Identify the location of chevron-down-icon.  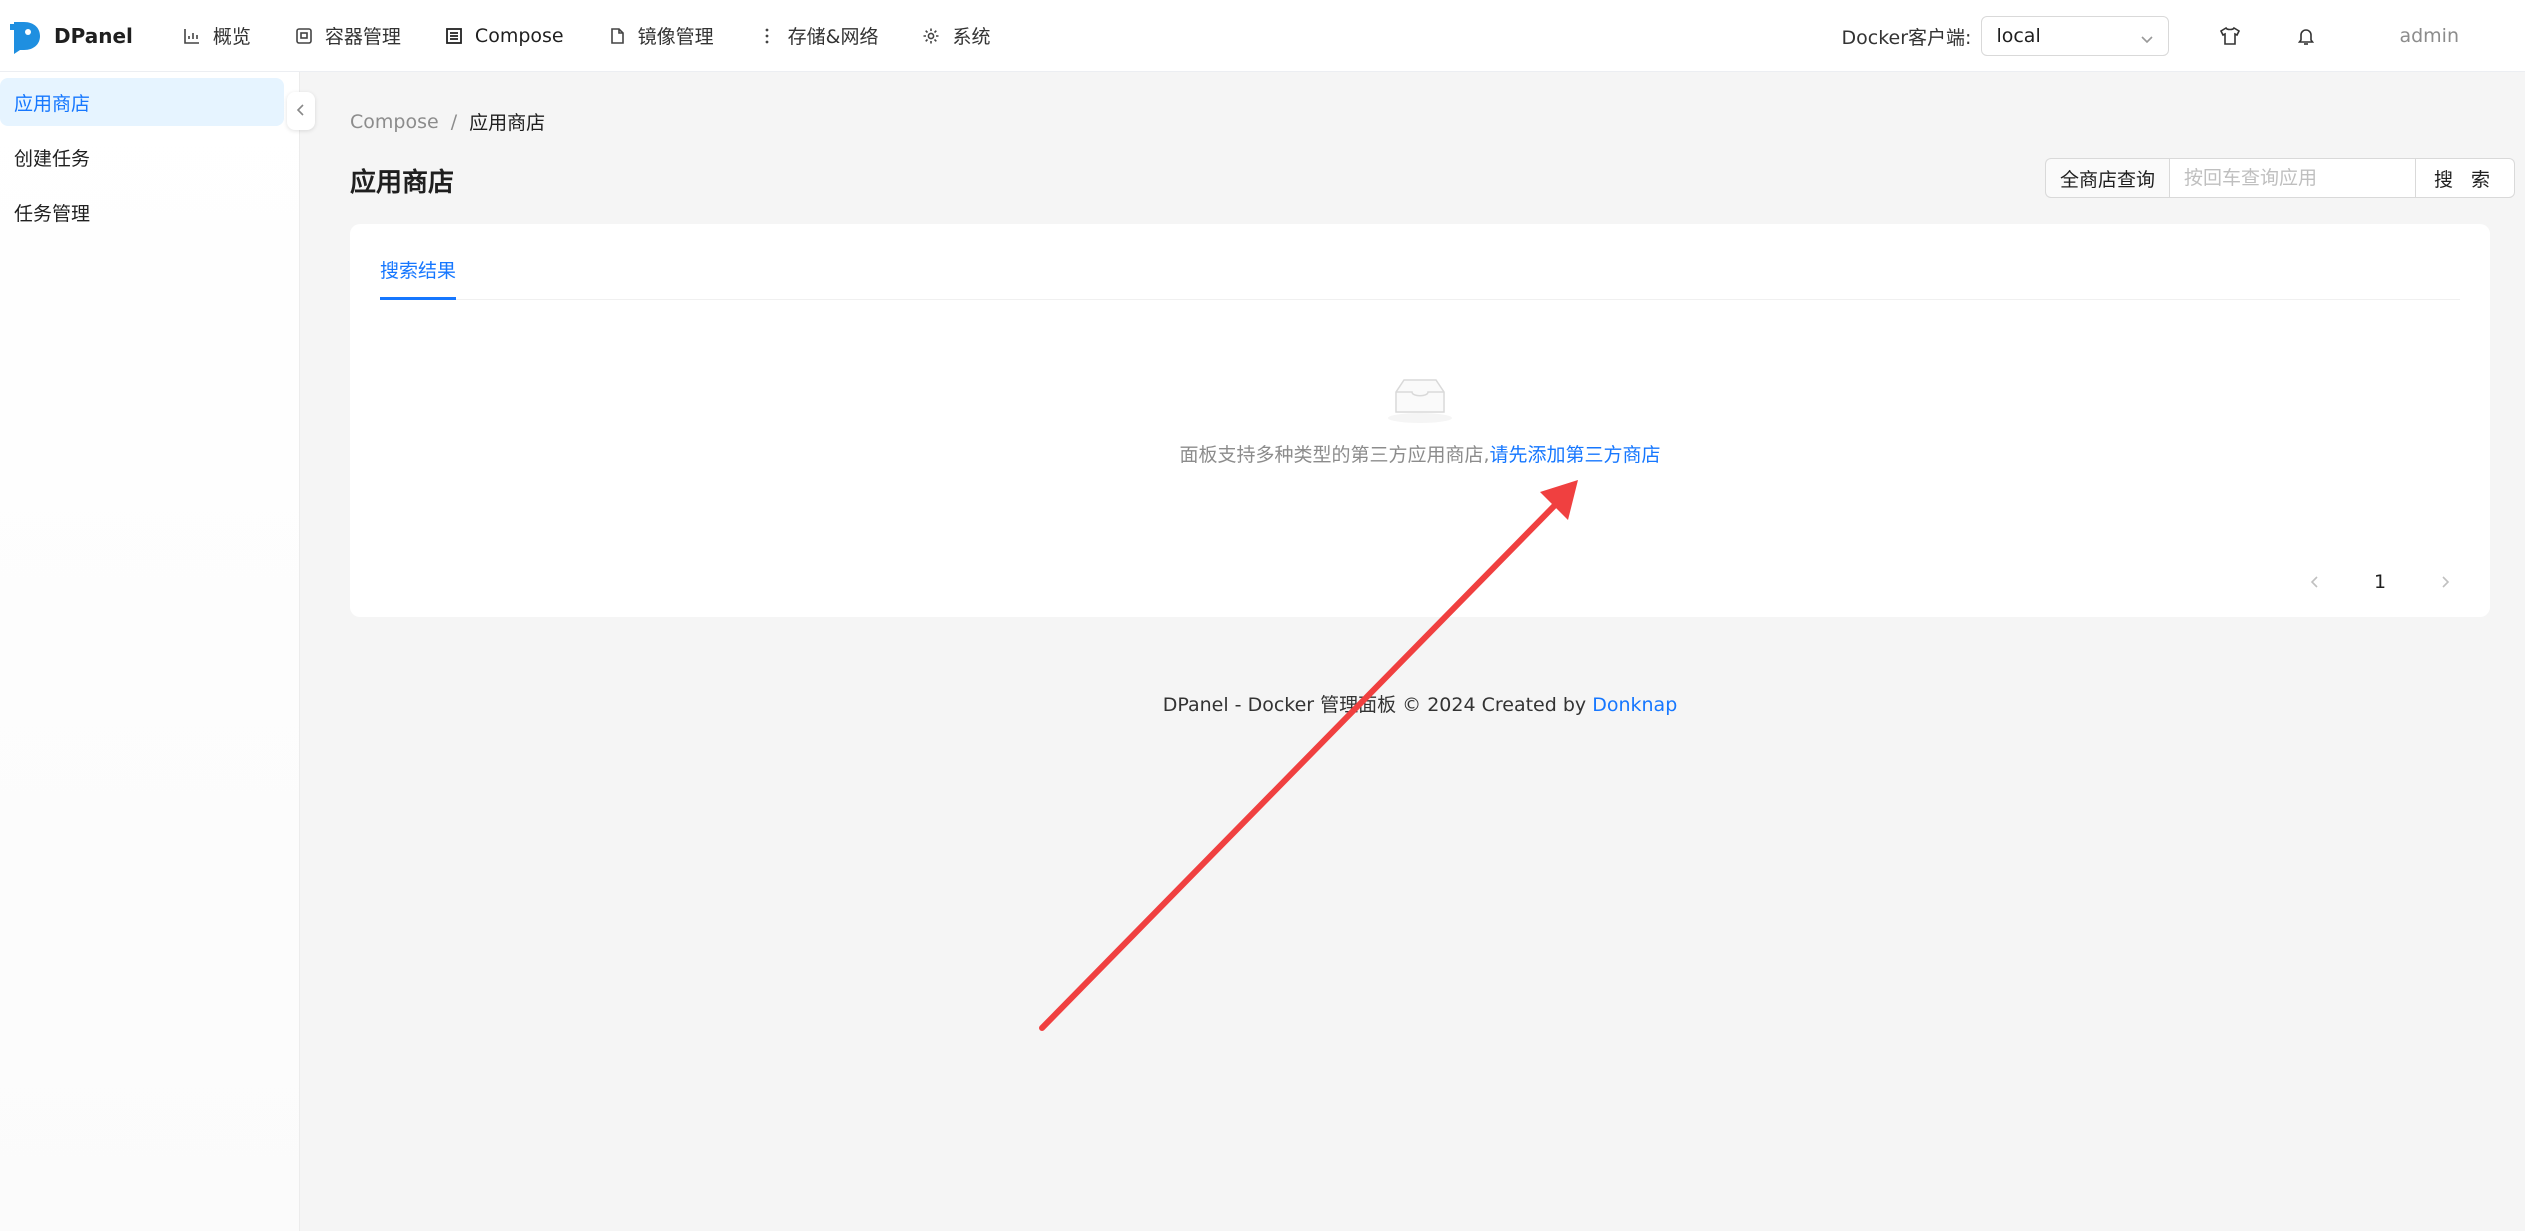
(2147, 36).